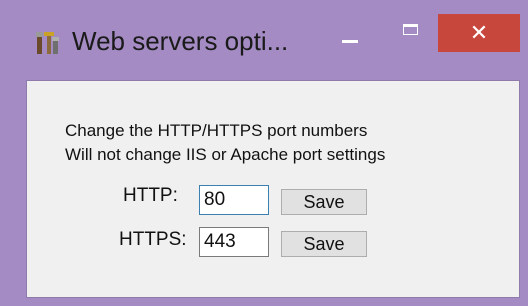 The width and height of the screenshot is (528, 306). Describe the element at coordinates (216, 130) in the screenshot. I see `description-line-1: Change the HTTP/HTTPS port numbers` at that location.